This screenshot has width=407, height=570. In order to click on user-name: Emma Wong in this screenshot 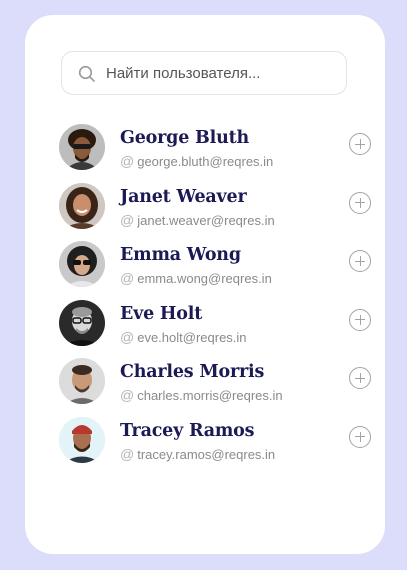, I will do `click(180, 255)`.